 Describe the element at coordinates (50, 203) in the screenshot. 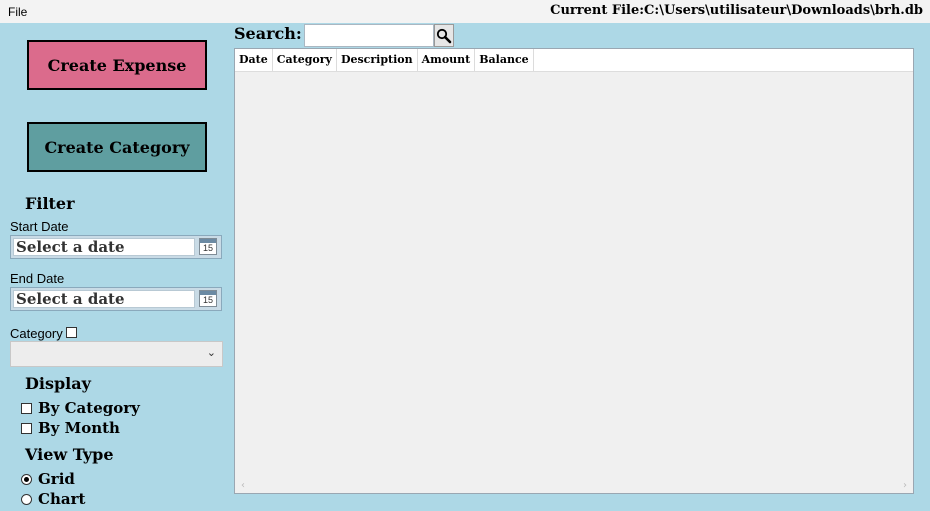

I see `filter-heading: Filter` at that location.